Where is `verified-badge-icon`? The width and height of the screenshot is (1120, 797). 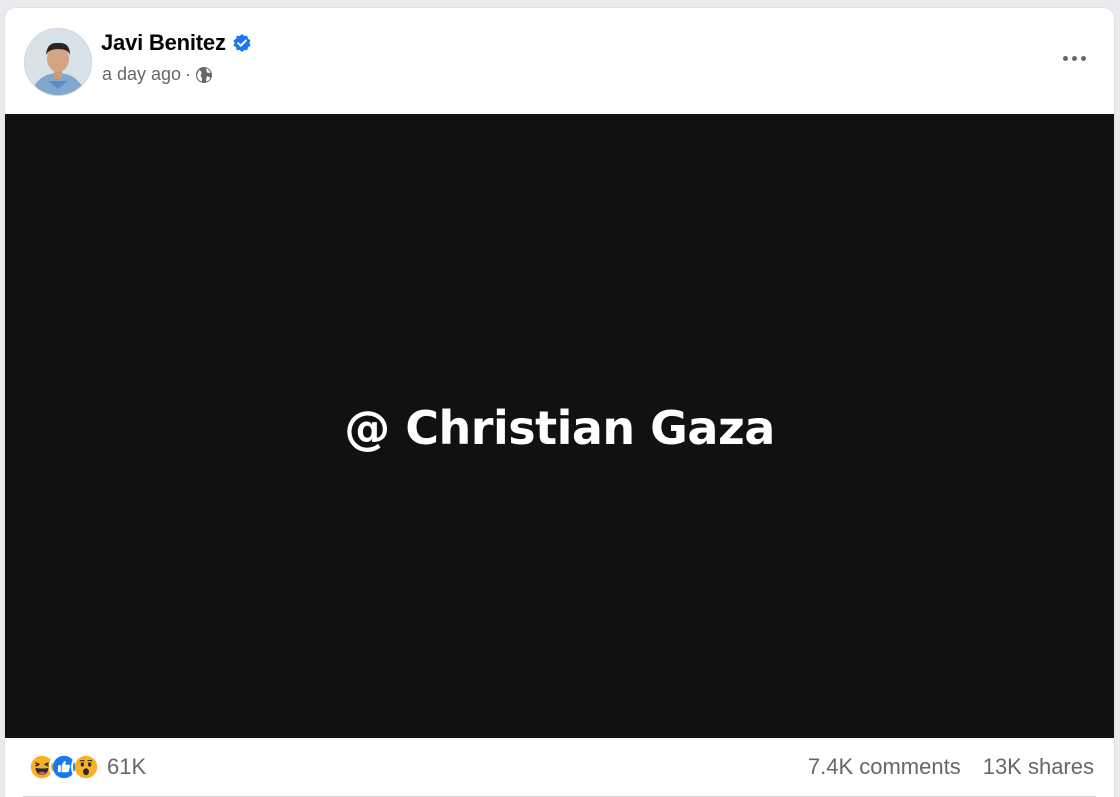 verified-badge-icon is located at coordinates (242, 43).